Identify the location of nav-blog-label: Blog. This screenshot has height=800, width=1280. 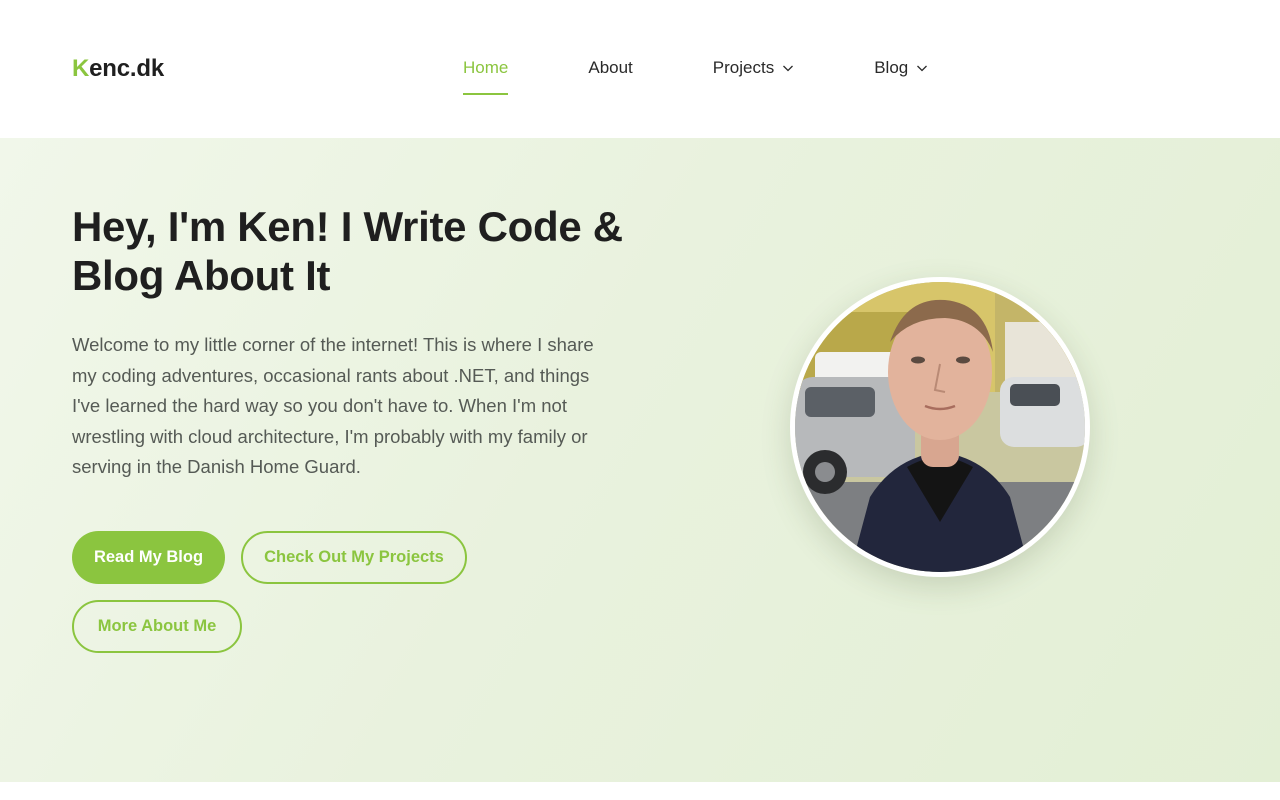
(891, 67).